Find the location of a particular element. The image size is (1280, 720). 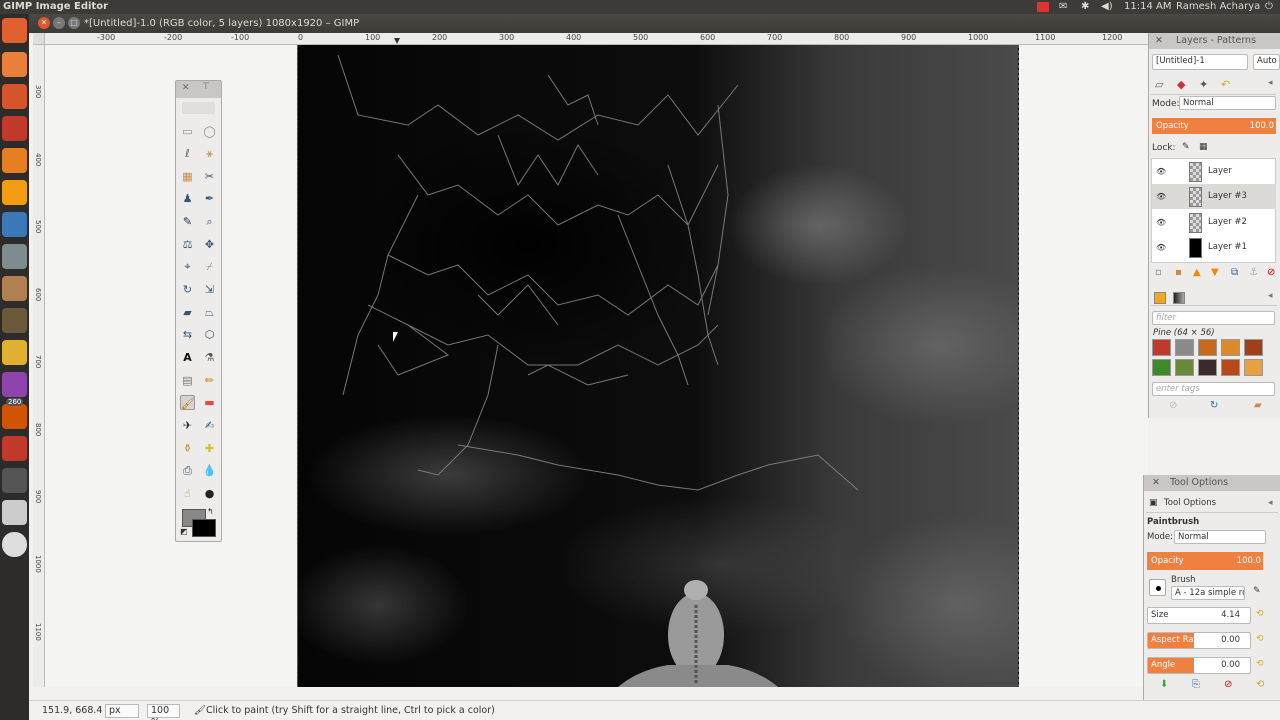

user-name: Ramesh Acharya is located at coordinates (1218, 7).